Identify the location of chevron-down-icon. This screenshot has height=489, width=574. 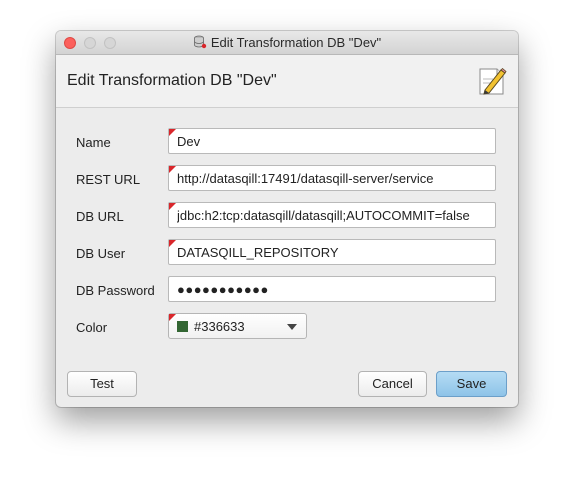
(292, 327).